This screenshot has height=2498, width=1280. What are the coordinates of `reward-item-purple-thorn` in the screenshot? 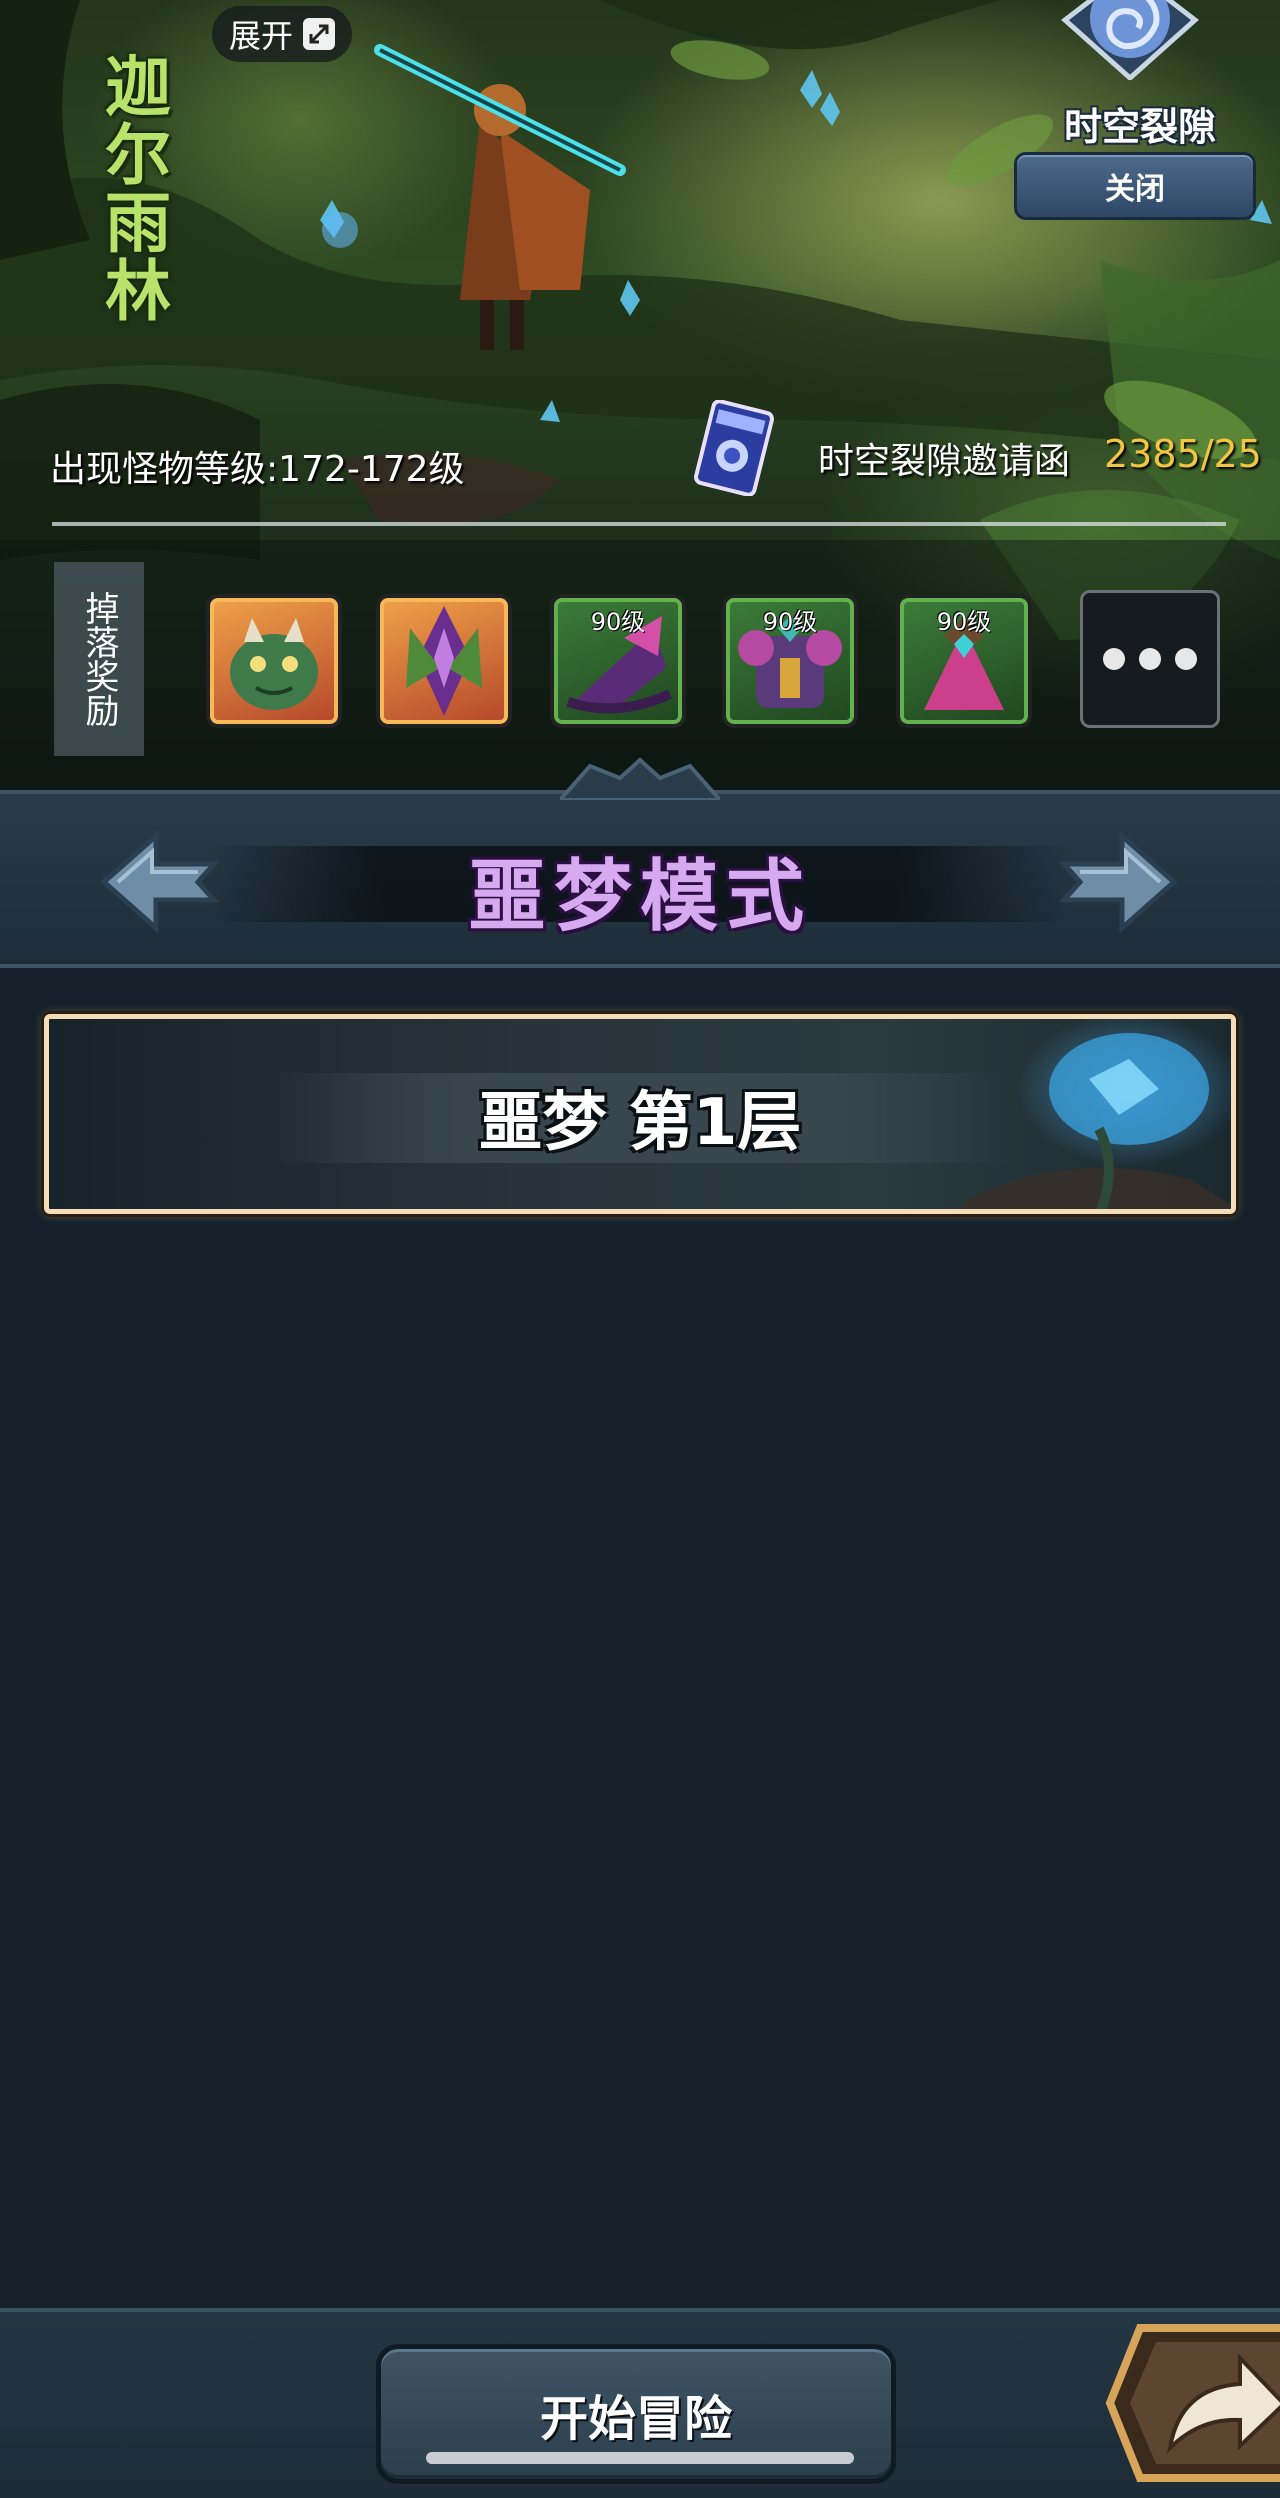 It's located at (444, 661).